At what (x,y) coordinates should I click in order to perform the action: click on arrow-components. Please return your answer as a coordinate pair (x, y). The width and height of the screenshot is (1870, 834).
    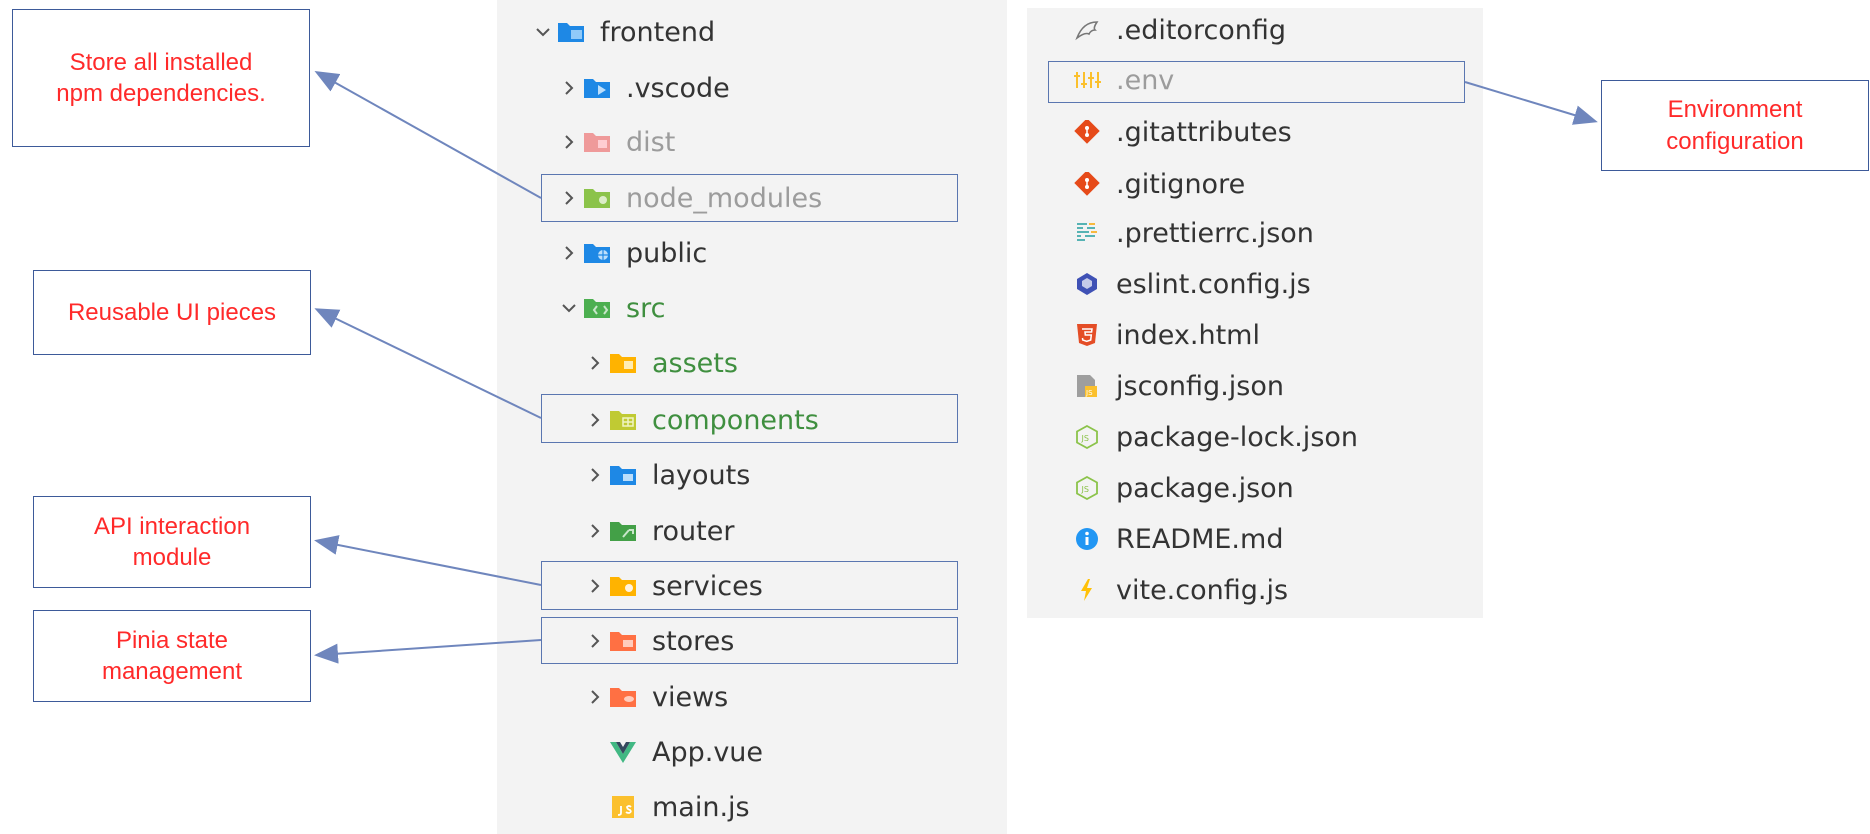
    Looking at the image, I should click on (428, 363).